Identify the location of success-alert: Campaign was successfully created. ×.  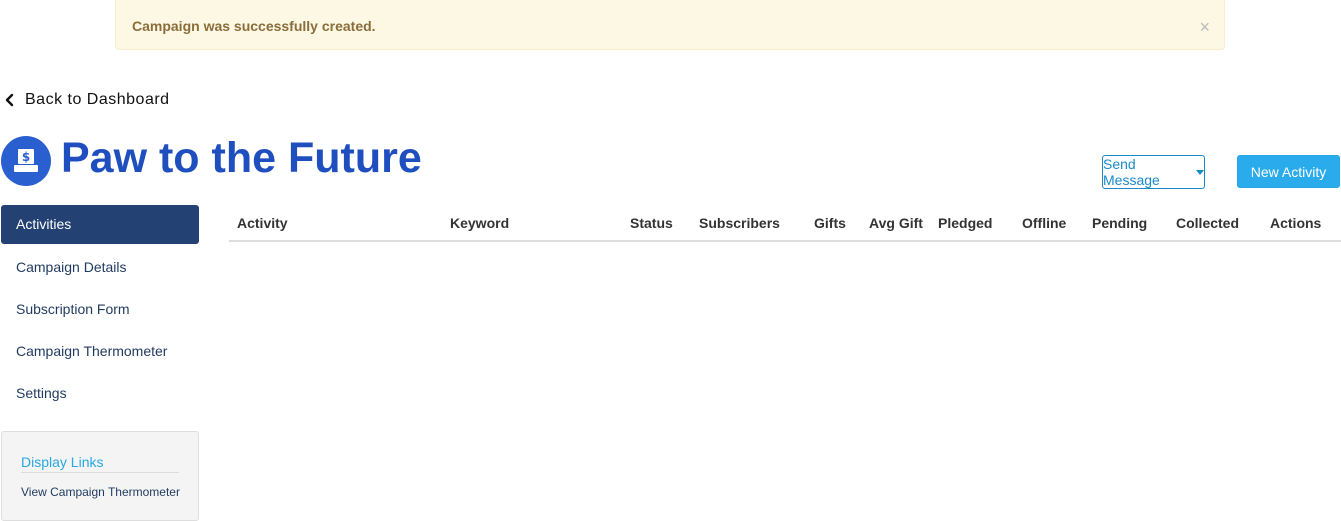
(670, 25).